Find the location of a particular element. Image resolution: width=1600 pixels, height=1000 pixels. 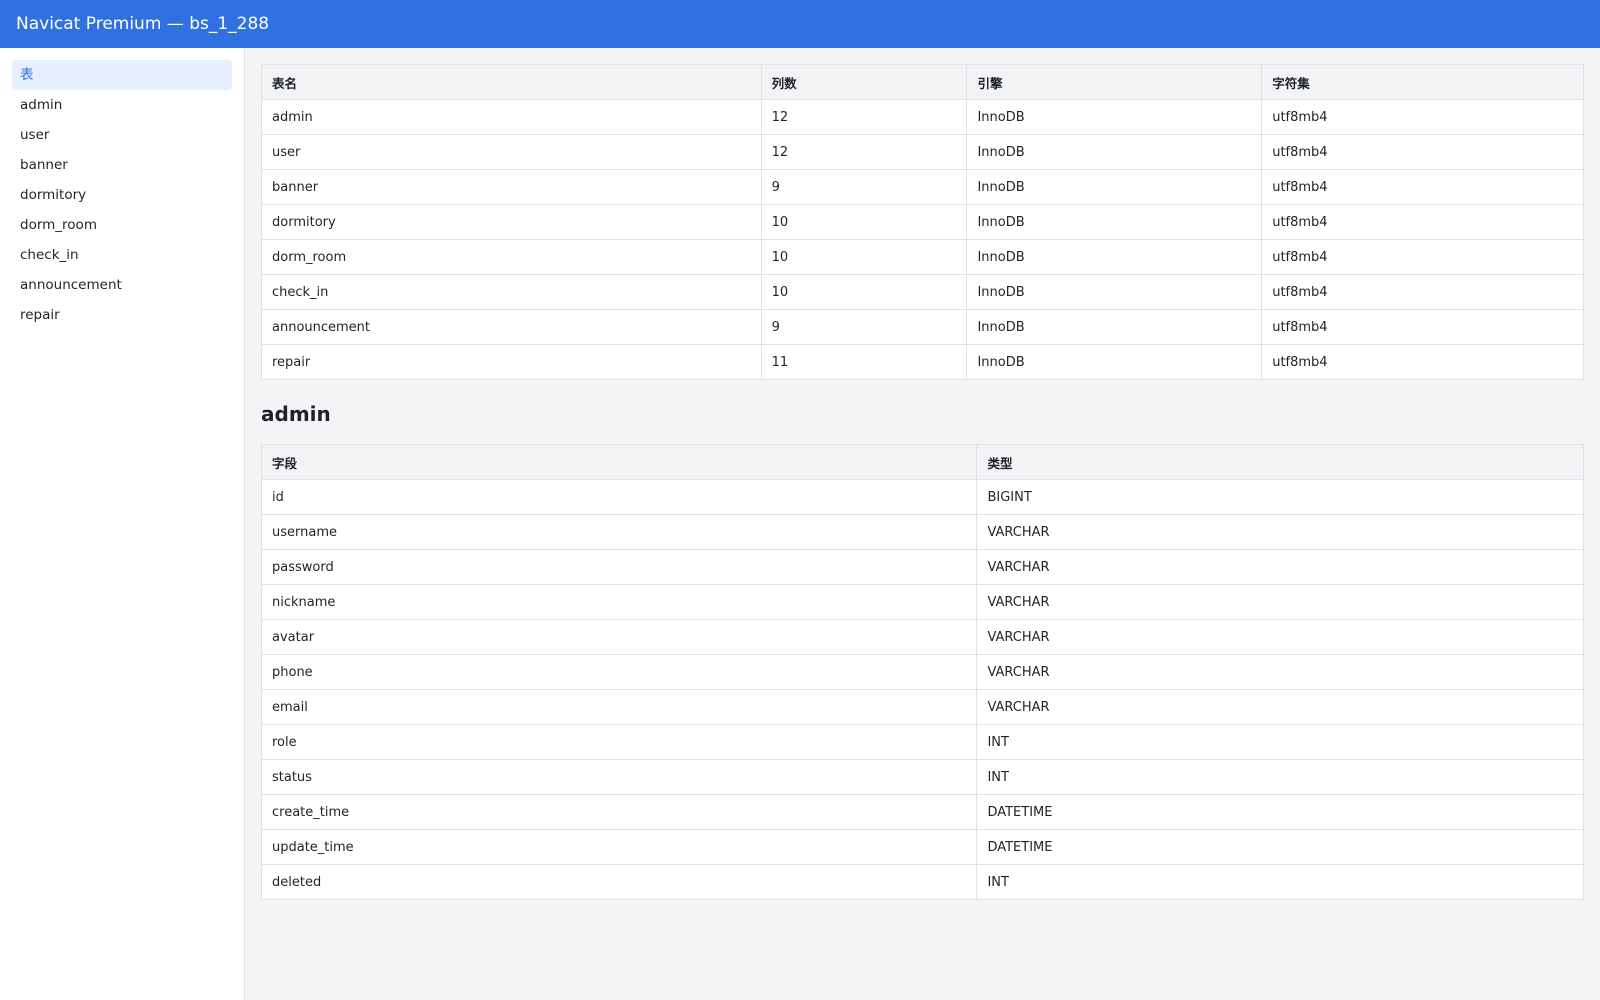

table-row: dorm_room 10 InnoDB utf8mb4 is located at coordinates (922, 257).